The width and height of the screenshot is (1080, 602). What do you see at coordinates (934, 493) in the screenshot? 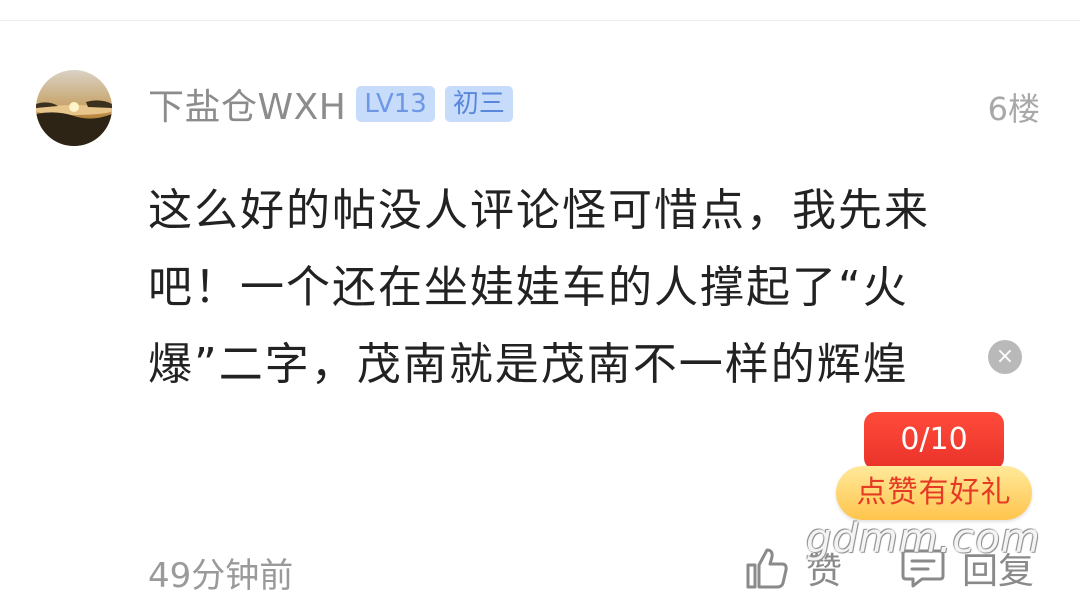
I see `promo-label: 点赞有好礼` at bounding box center [934, 493].